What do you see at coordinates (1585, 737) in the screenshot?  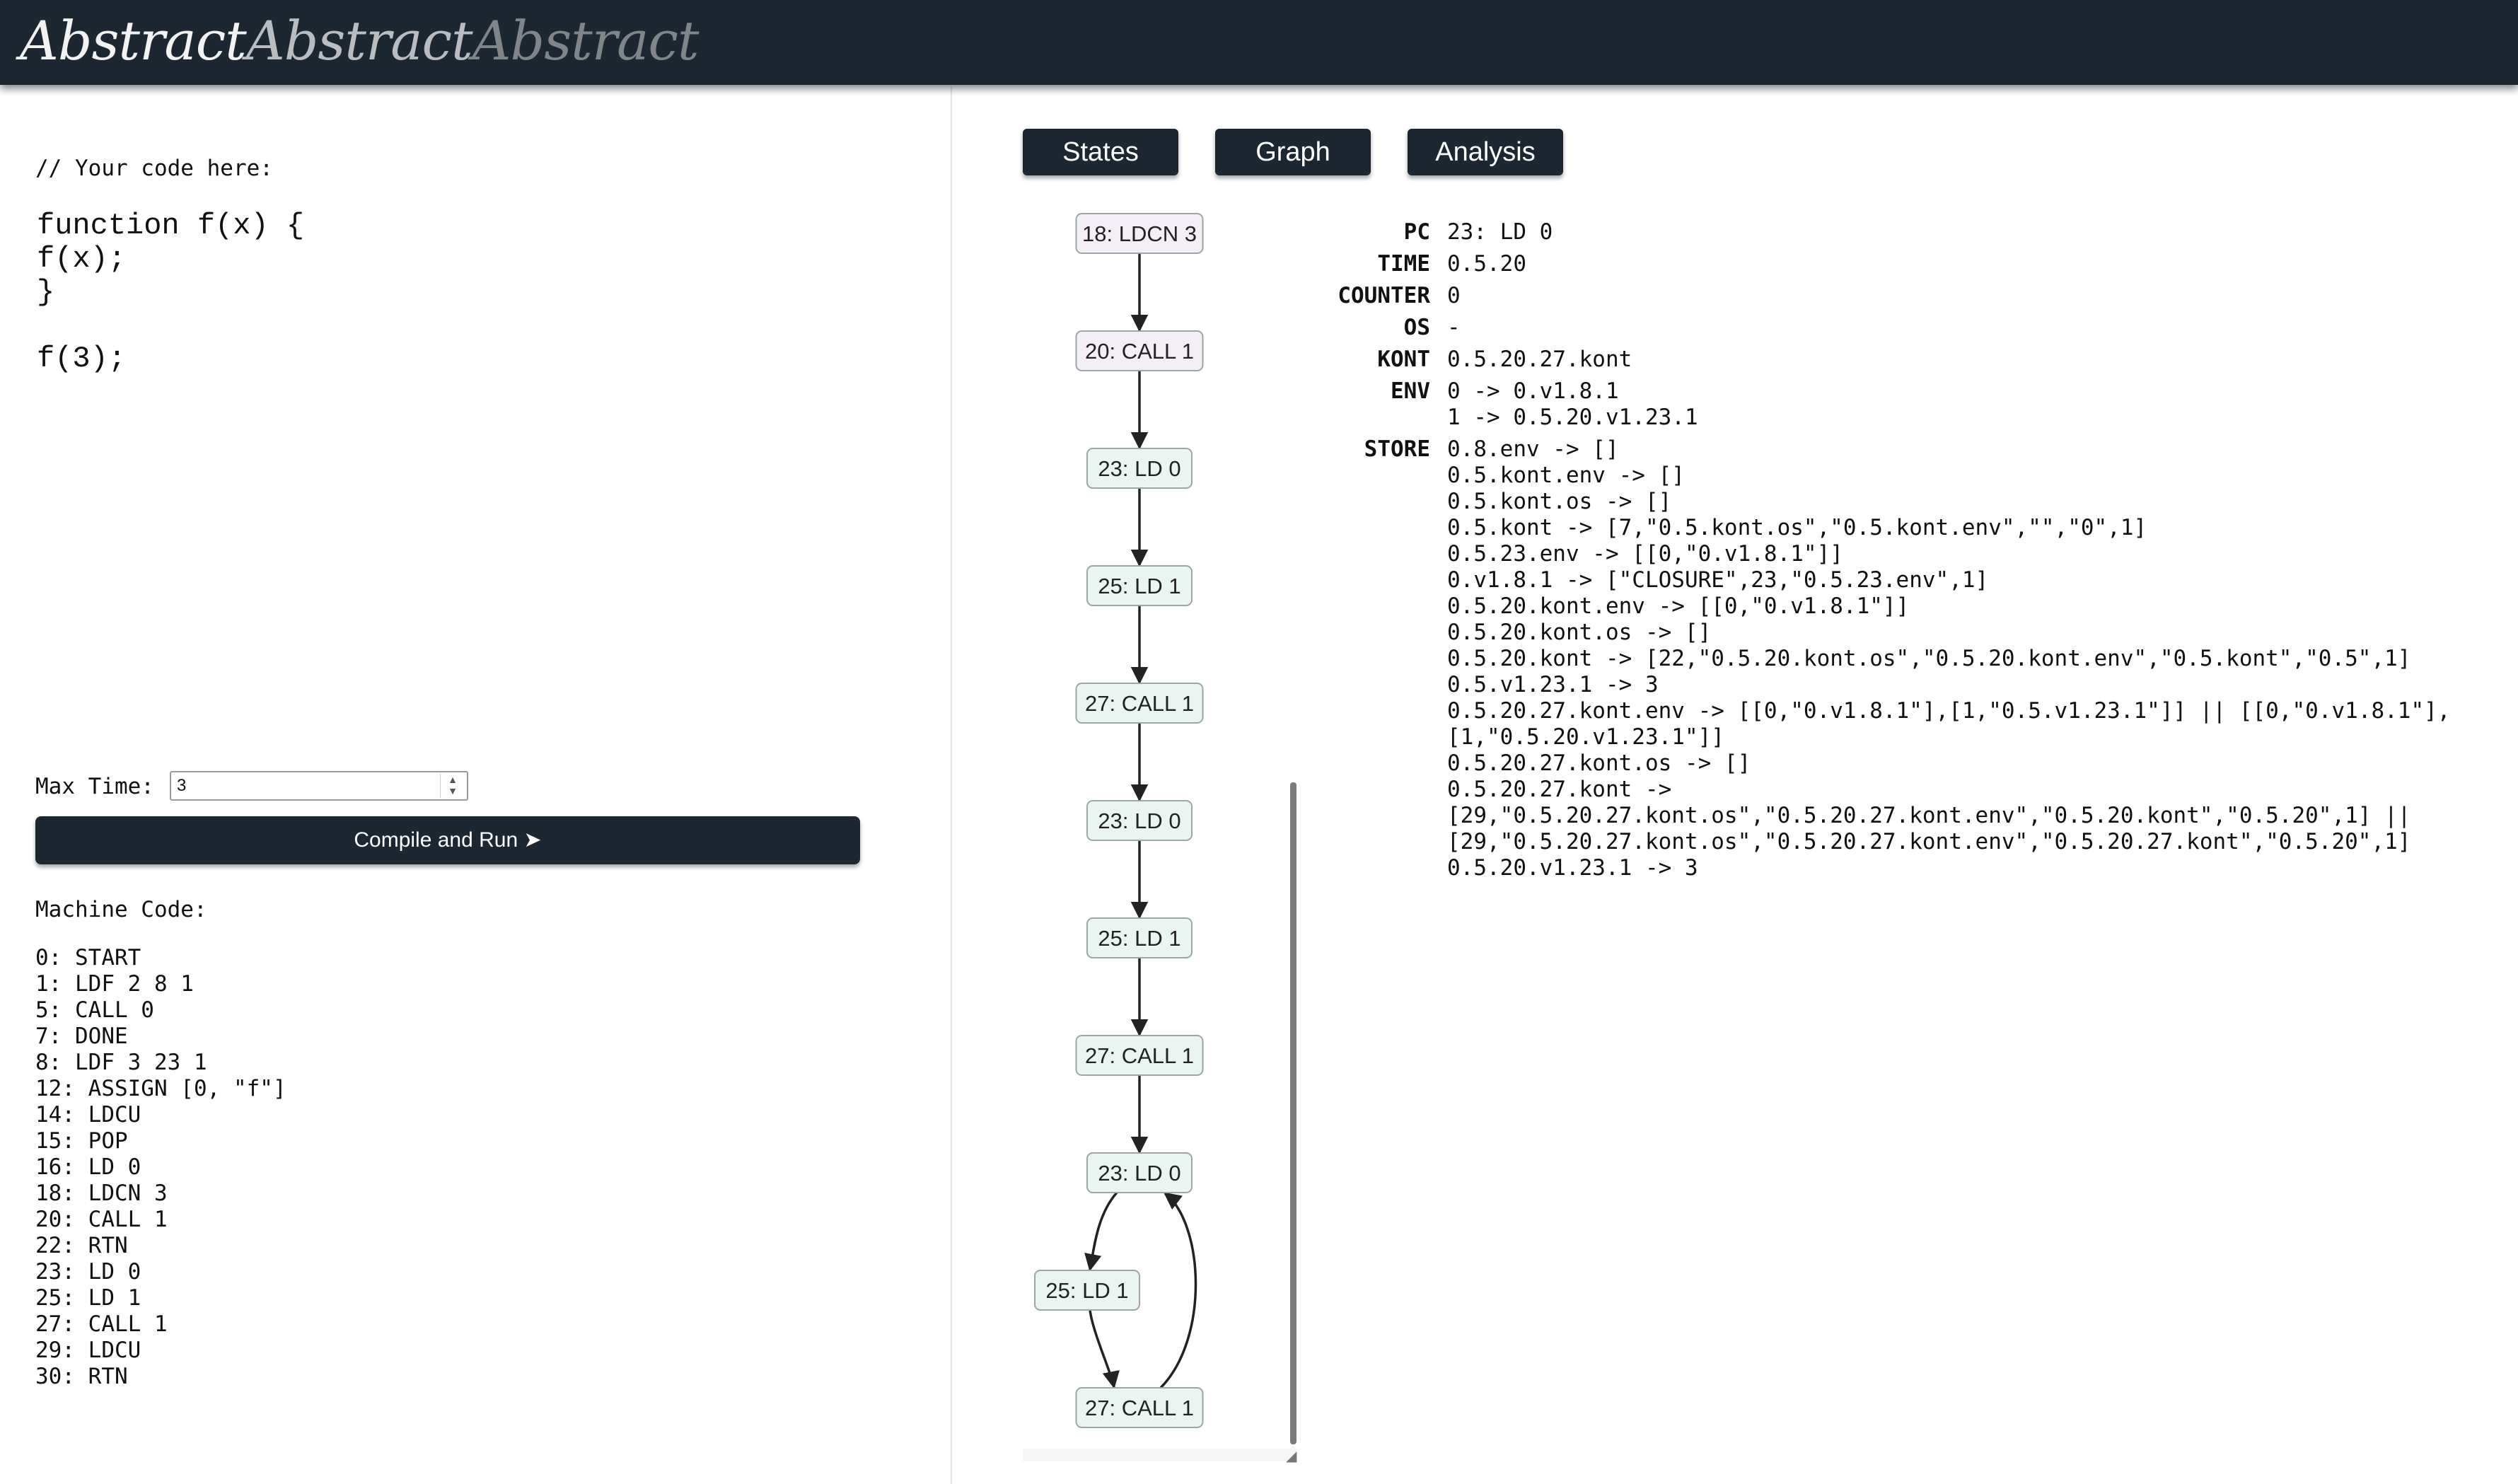 I see `state-value-line: [1,"0.5.20.v1.23.1"]]` at bounding box center [1585, 737].